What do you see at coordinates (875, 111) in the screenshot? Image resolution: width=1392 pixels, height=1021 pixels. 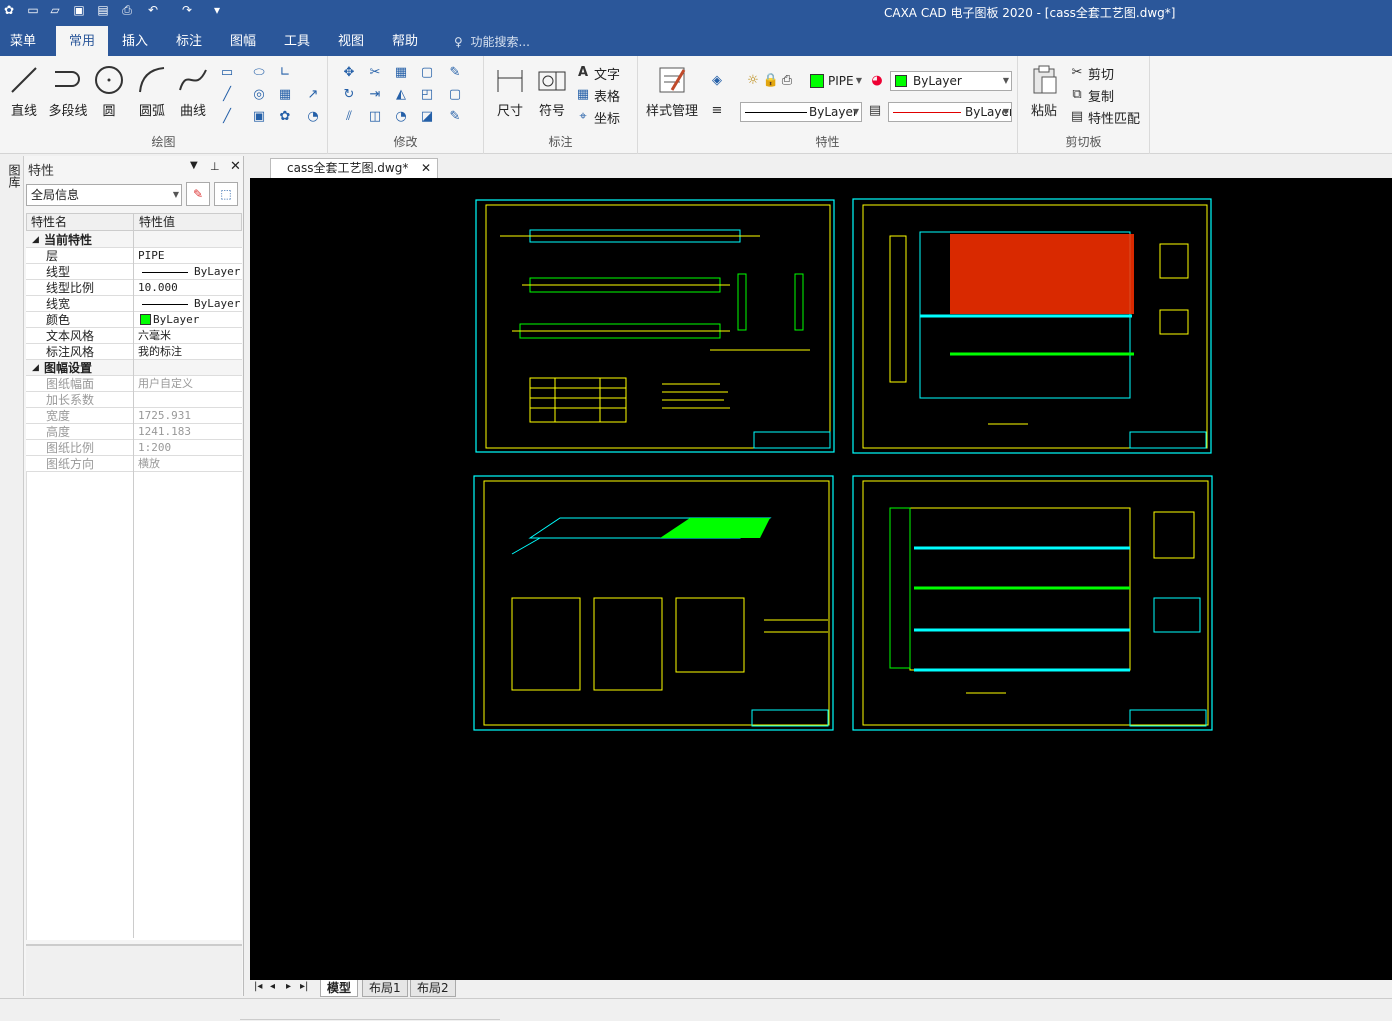 I see `lineweight-icon: ▤` at bounding box center [875, 111].